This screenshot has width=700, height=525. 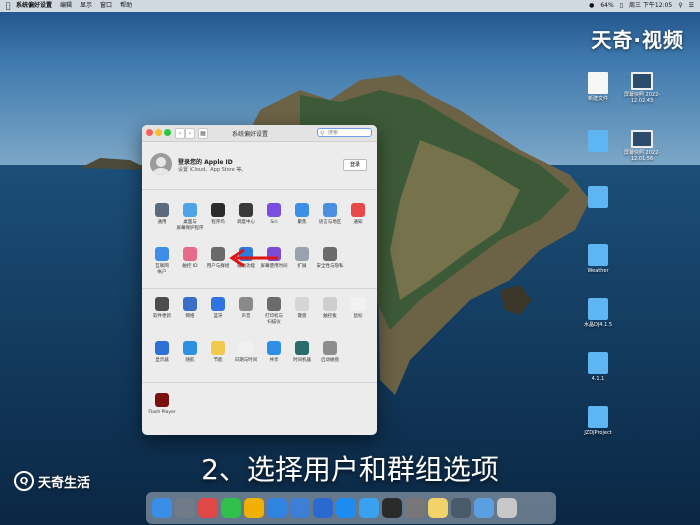 What do you see at coordinates (231, 508) in the screenshot?
I see `wechat-icon` at bounding box center [231, 508].